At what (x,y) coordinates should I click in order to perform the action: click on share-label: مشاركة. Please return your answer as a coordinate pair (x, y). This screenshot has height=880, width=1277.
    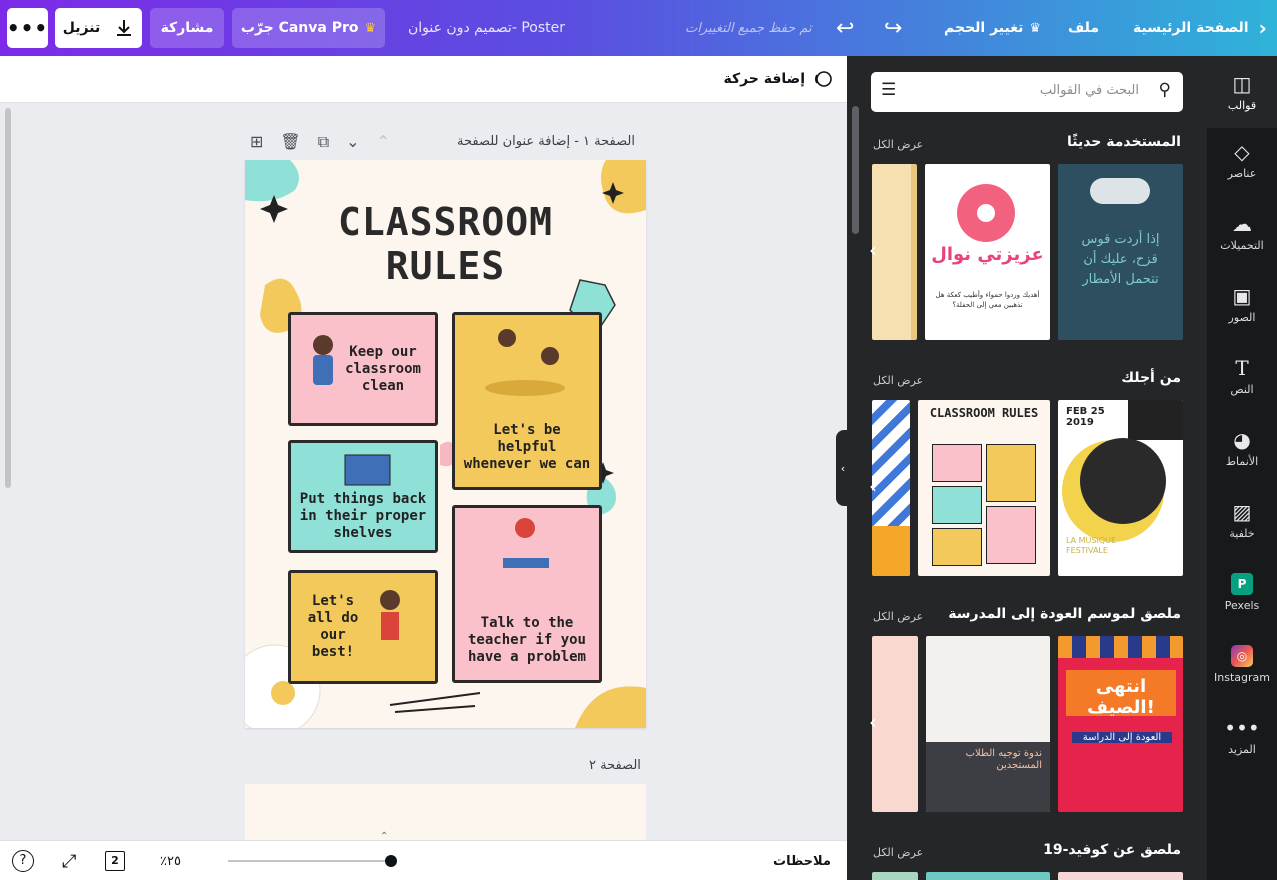
    Looking at the image, I should click on (187, 28).